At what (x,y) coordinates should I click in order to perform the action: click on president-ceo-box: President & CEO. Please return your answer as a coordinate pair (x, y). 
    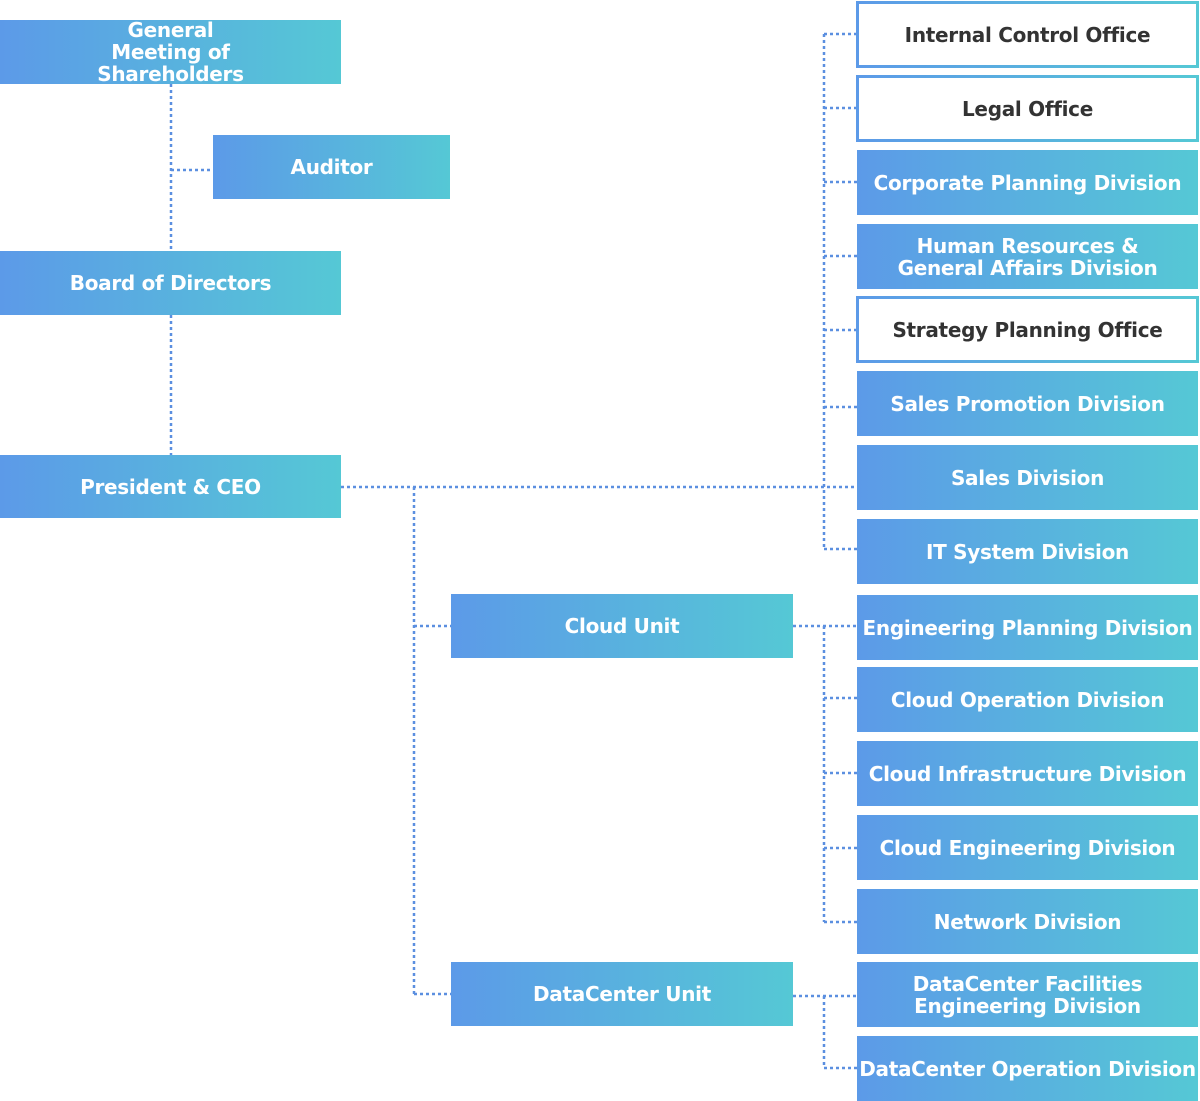
    Looking at the image, I should click on (170, 486).